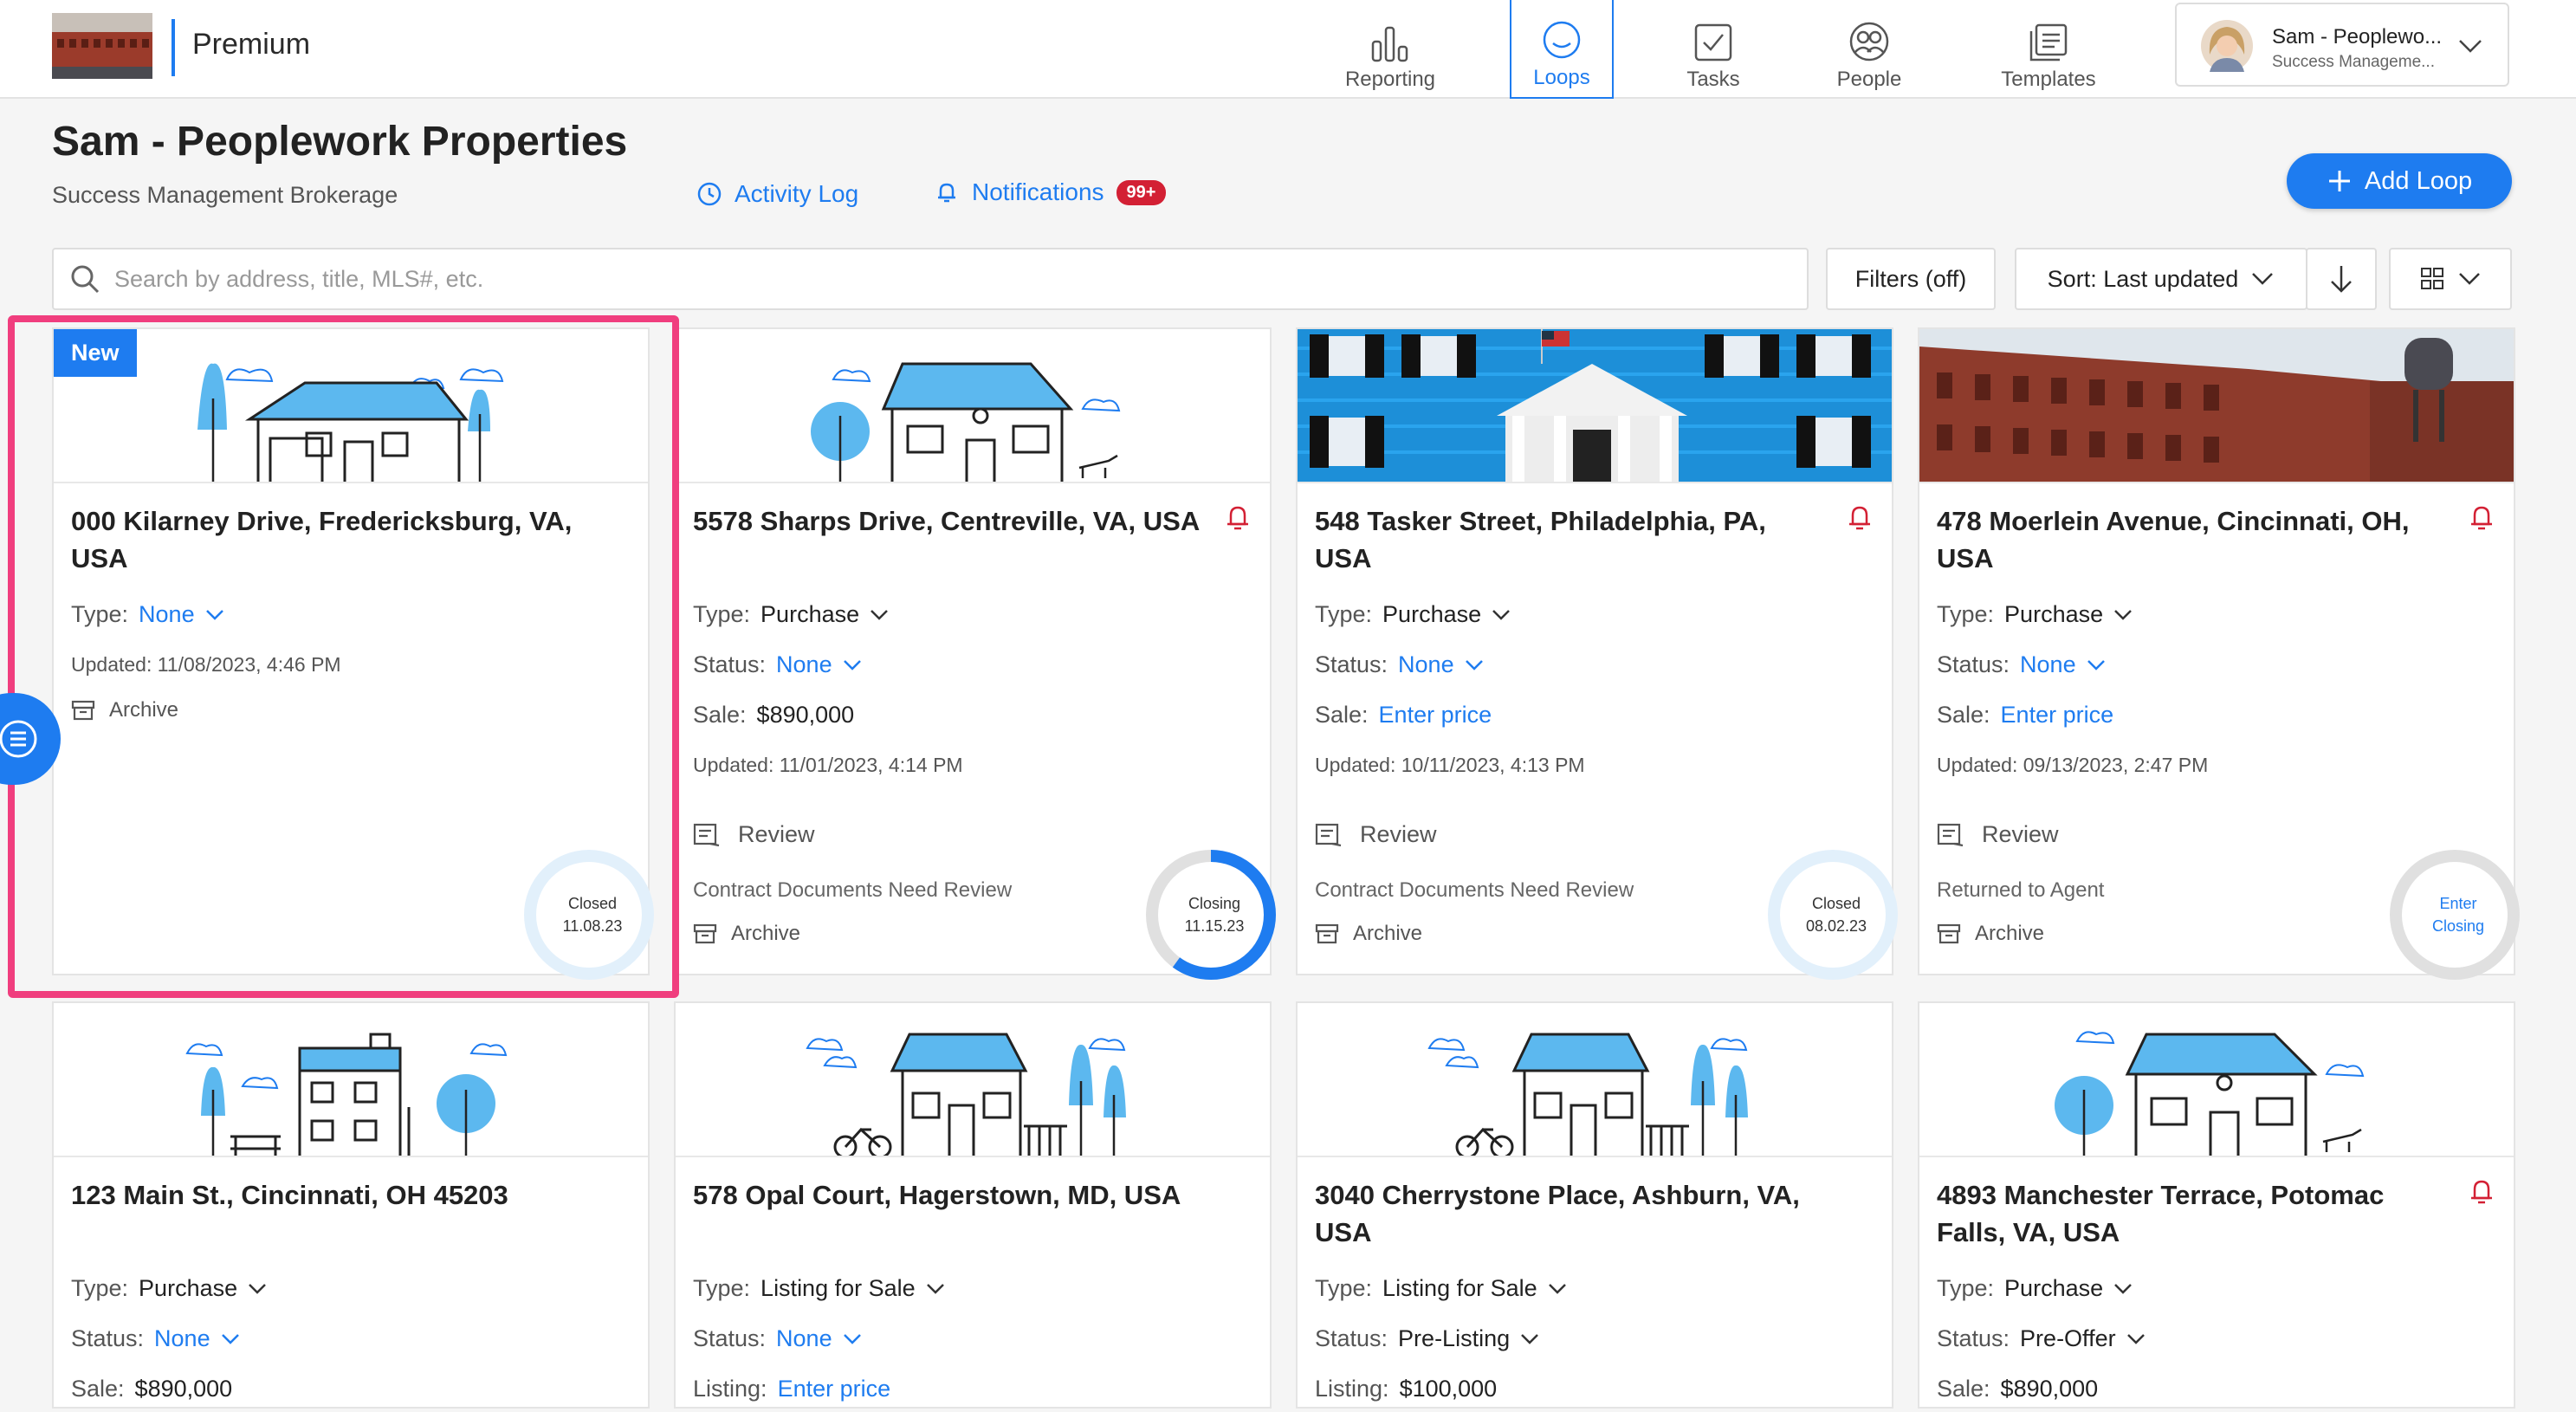  What do you see at coordinates (1713, 49) in the screenshot?
I see `nav-tasks: Tasks` at bounding box center [1713, 49].